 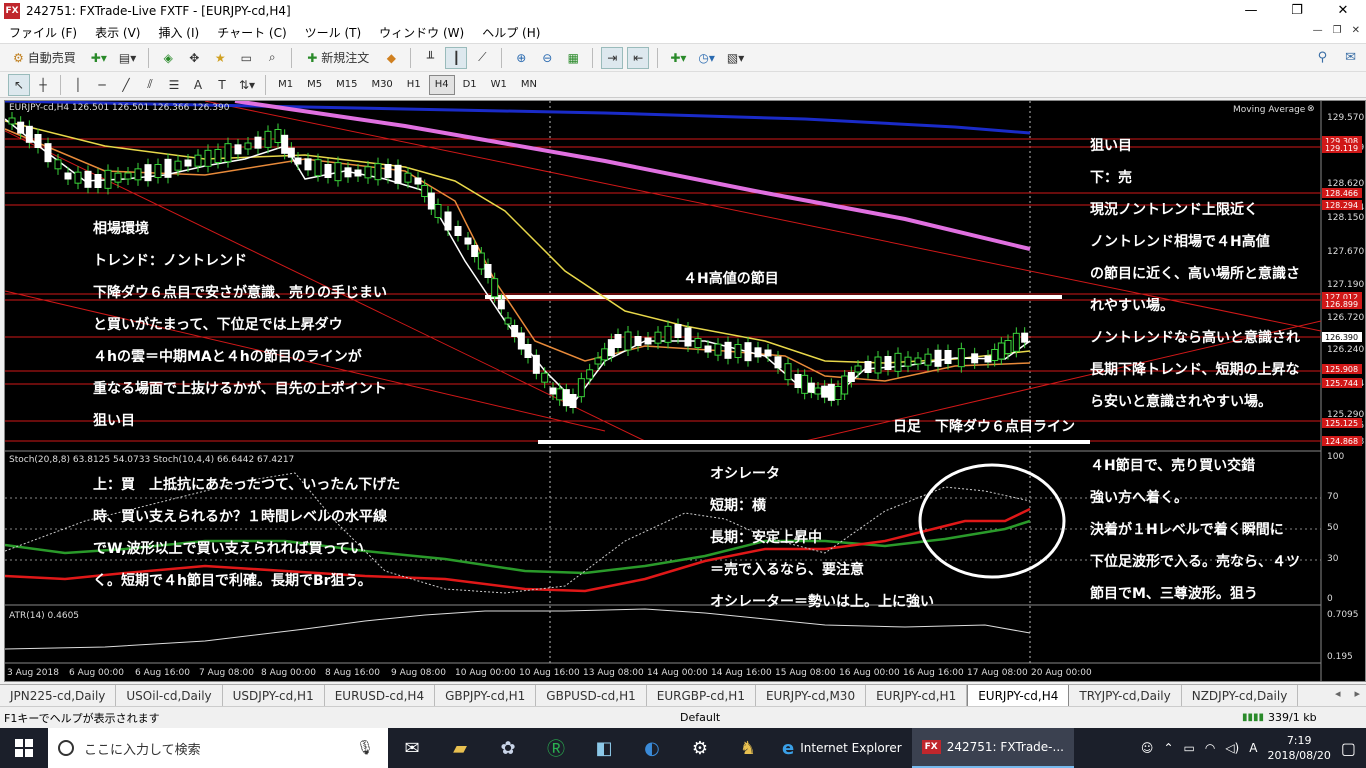 I want to click on tab-scroll-left-icon: ◂, so click(x=1338, y=693).